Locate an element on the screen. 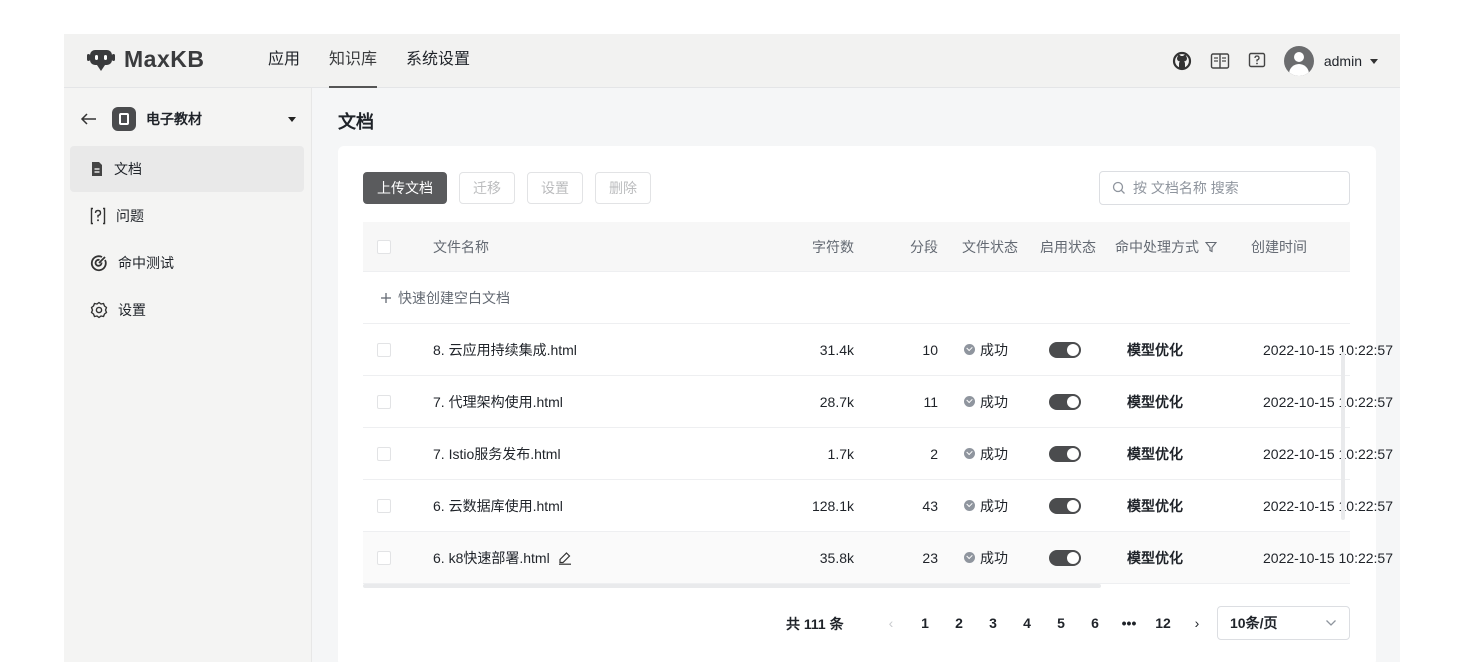  sidebar-item-questions: 问题 is located at coordinates (187, 216).